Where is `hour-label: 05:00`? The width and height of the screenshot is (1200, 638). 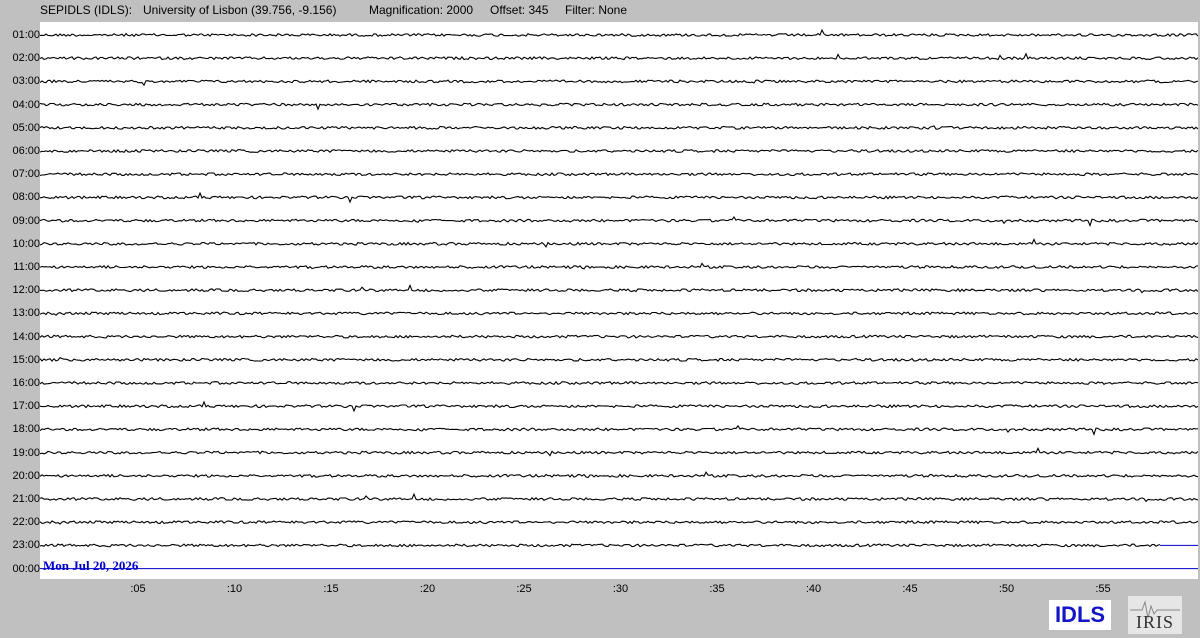 hour-label: 05:00 is located at coordinates (26, 127).